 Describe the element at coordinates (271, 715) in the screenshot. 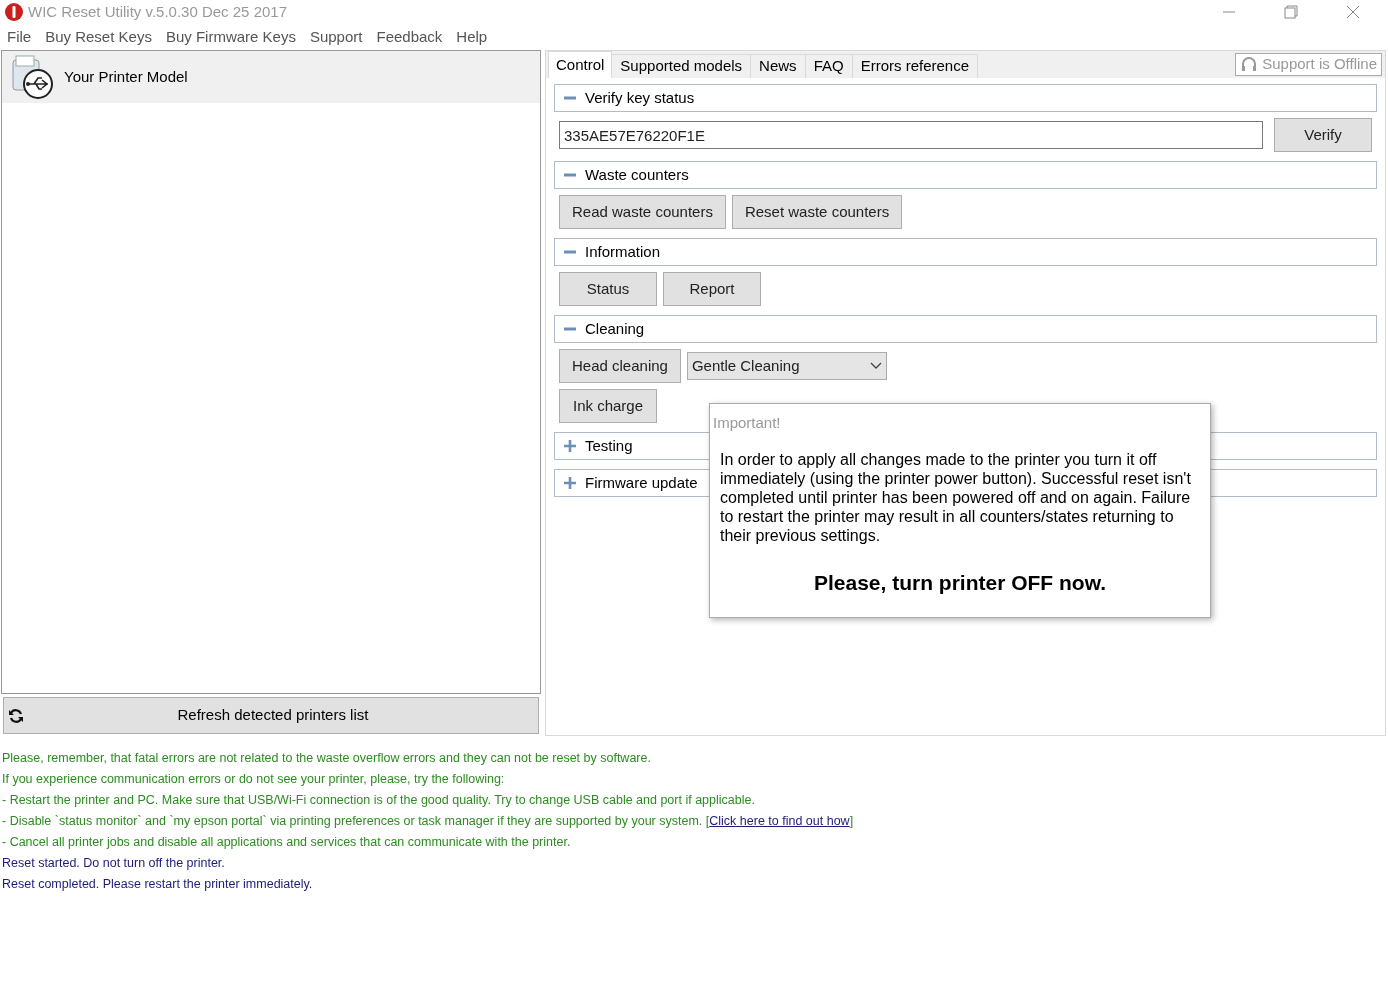

I see `refresh-button: Refresh detected printers list` at that location.